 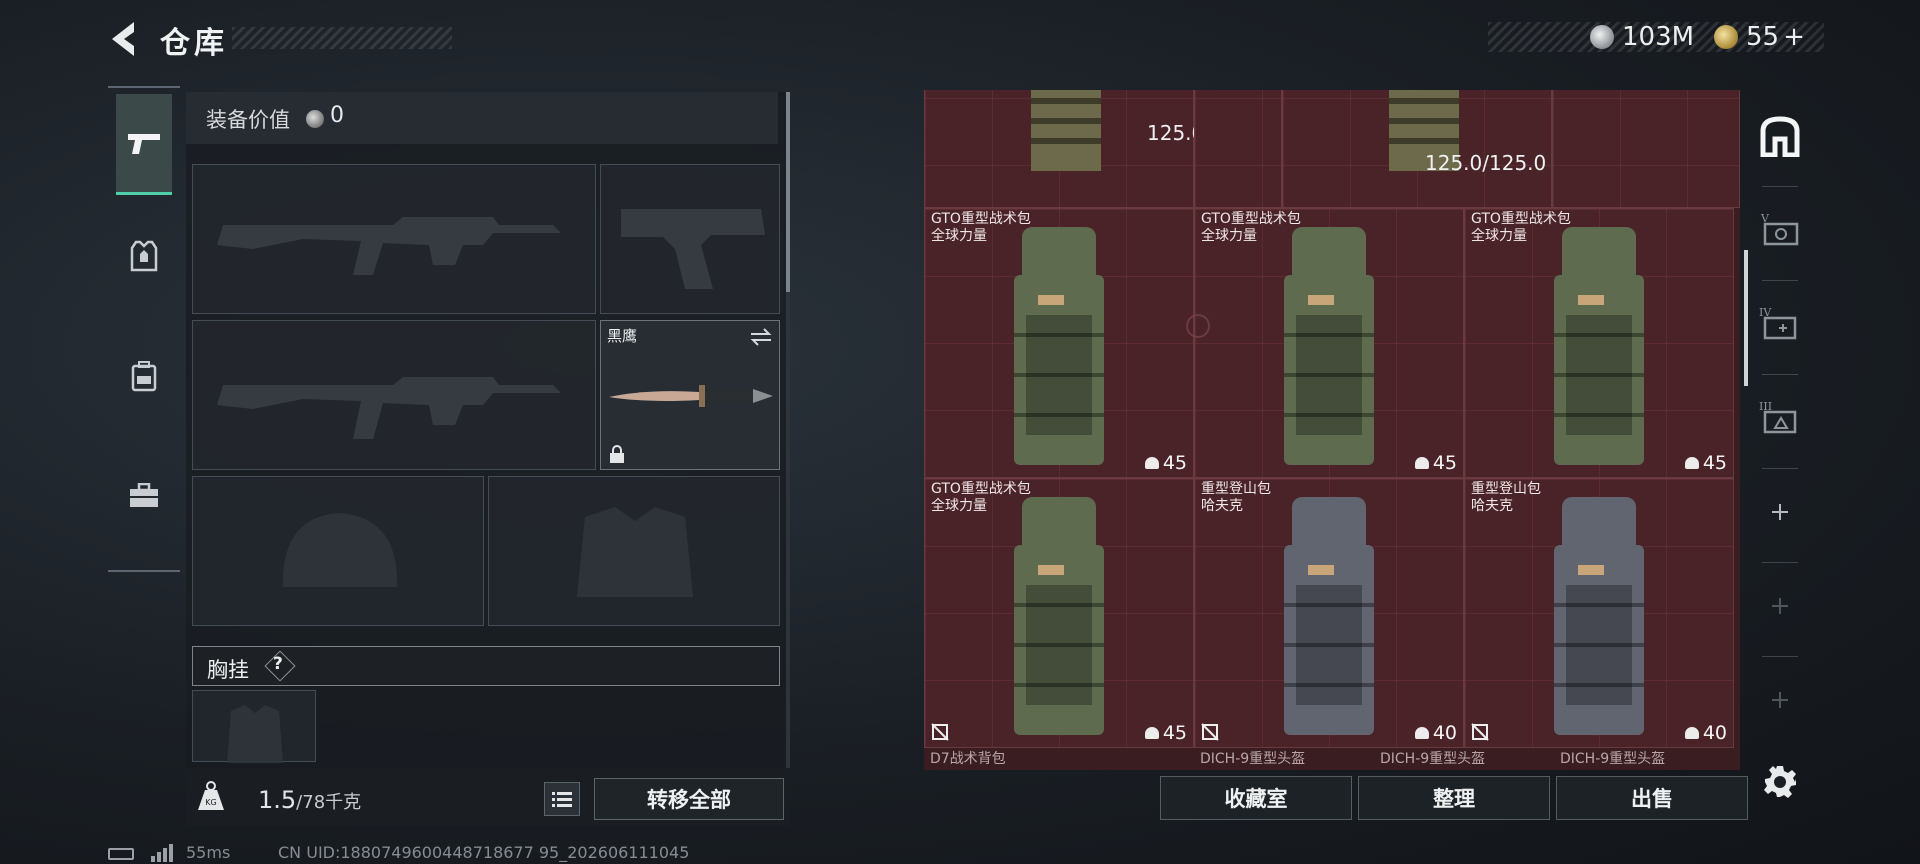 I want to click on melee-weapon-slot: 黑鹰, so click(x=690, y=395).